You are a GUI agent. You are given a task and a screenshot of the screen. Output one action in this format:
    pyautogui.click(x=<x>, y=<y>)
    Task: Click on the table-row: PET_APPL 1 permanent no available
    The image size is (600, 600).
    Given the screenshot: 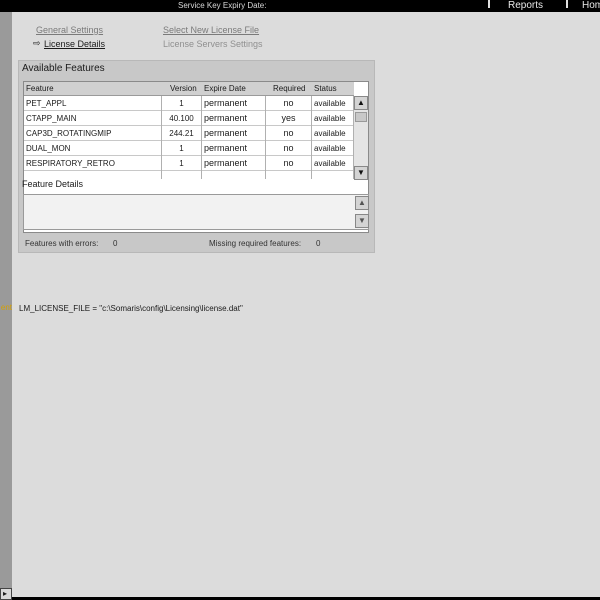 What is the action you would take?
    pyautogui.click(x=189, y=103)
    